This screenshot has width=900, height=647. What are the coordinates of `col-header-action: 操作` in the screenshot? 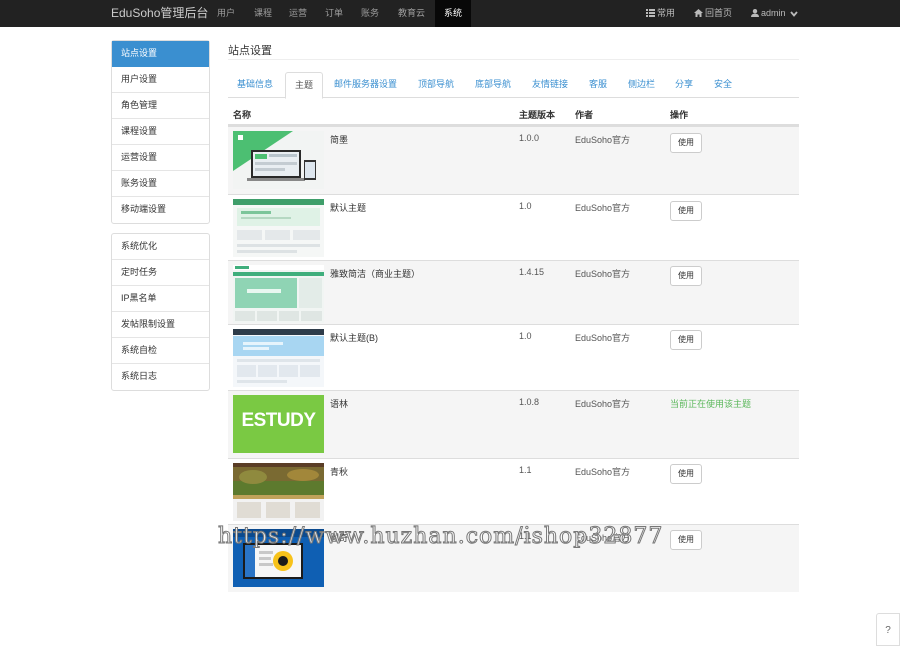 It's located at (679, 115).